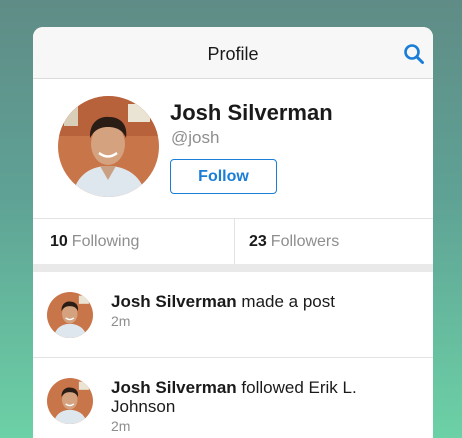 This screenshot has height=438, width=462. What do you see at coordinates (305, 241) in the screenshot?
I see `followers-label: Followers` at bounding box center [305, 241].